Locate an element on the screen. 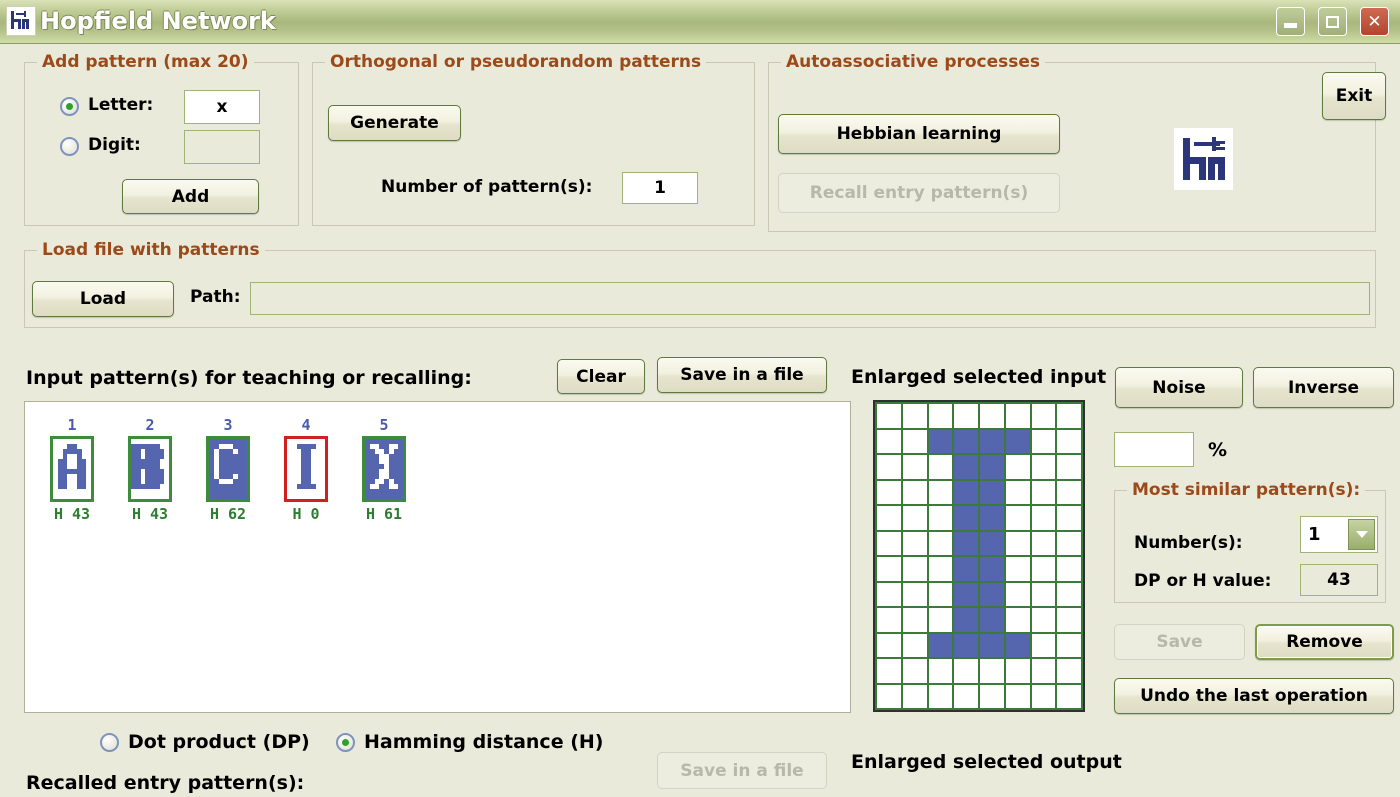 This screenshot has height=797, width=1400. save-pattern-button: Save is located at coordinates (1179, 642).